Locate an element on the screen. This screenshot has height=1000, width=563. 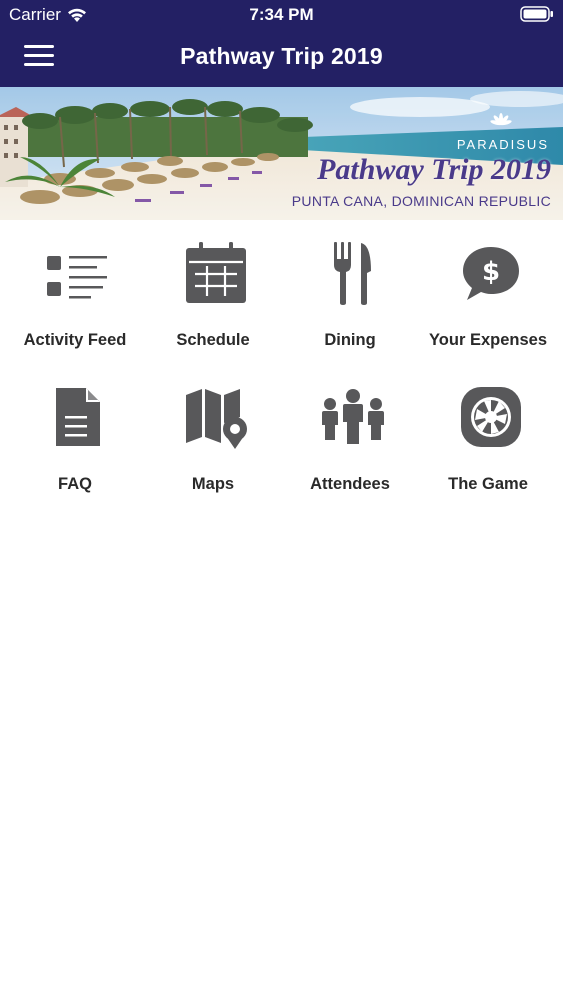
page-title: Pathway Trip 2019 is located at coordinates (281, 56).